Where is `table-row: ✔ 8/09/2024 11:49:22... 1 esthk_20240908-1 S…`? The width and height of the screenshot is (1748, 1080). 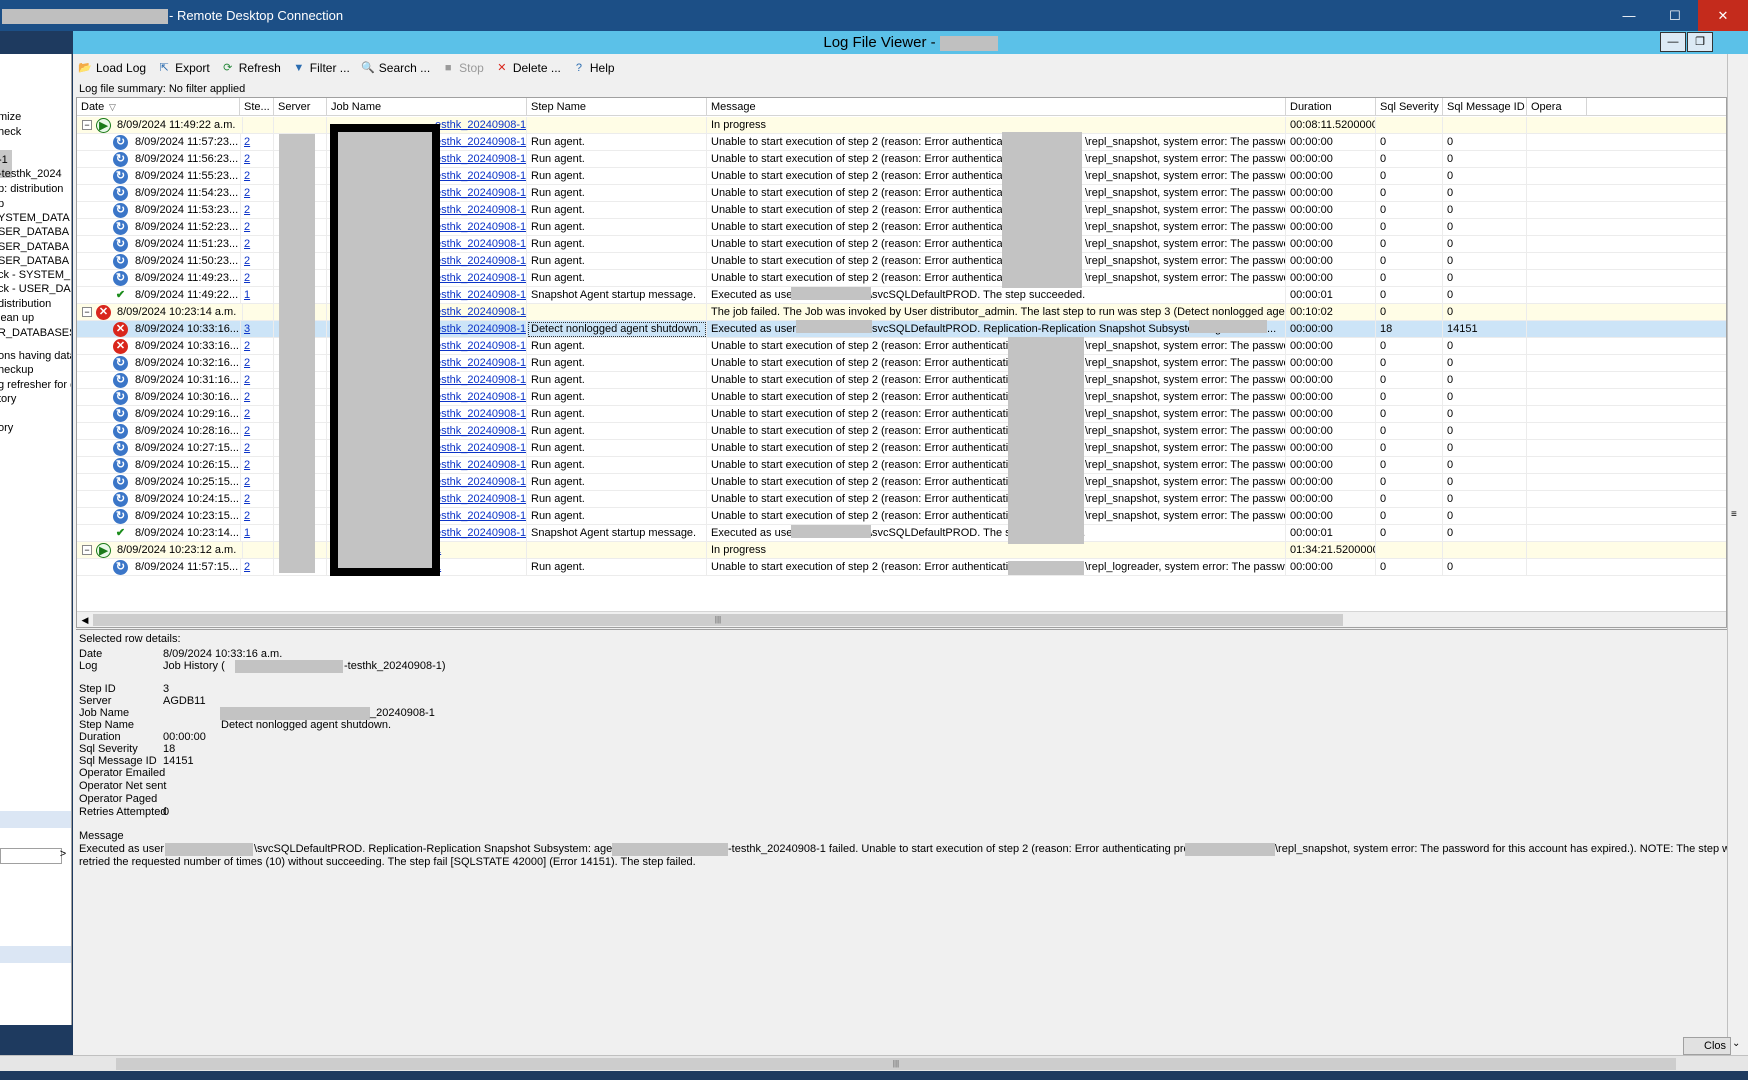 table-row: ✔ 8/09/2024 11:49:22... 1 esthk_20240908-1 S… is located at coordinates (901, 295).